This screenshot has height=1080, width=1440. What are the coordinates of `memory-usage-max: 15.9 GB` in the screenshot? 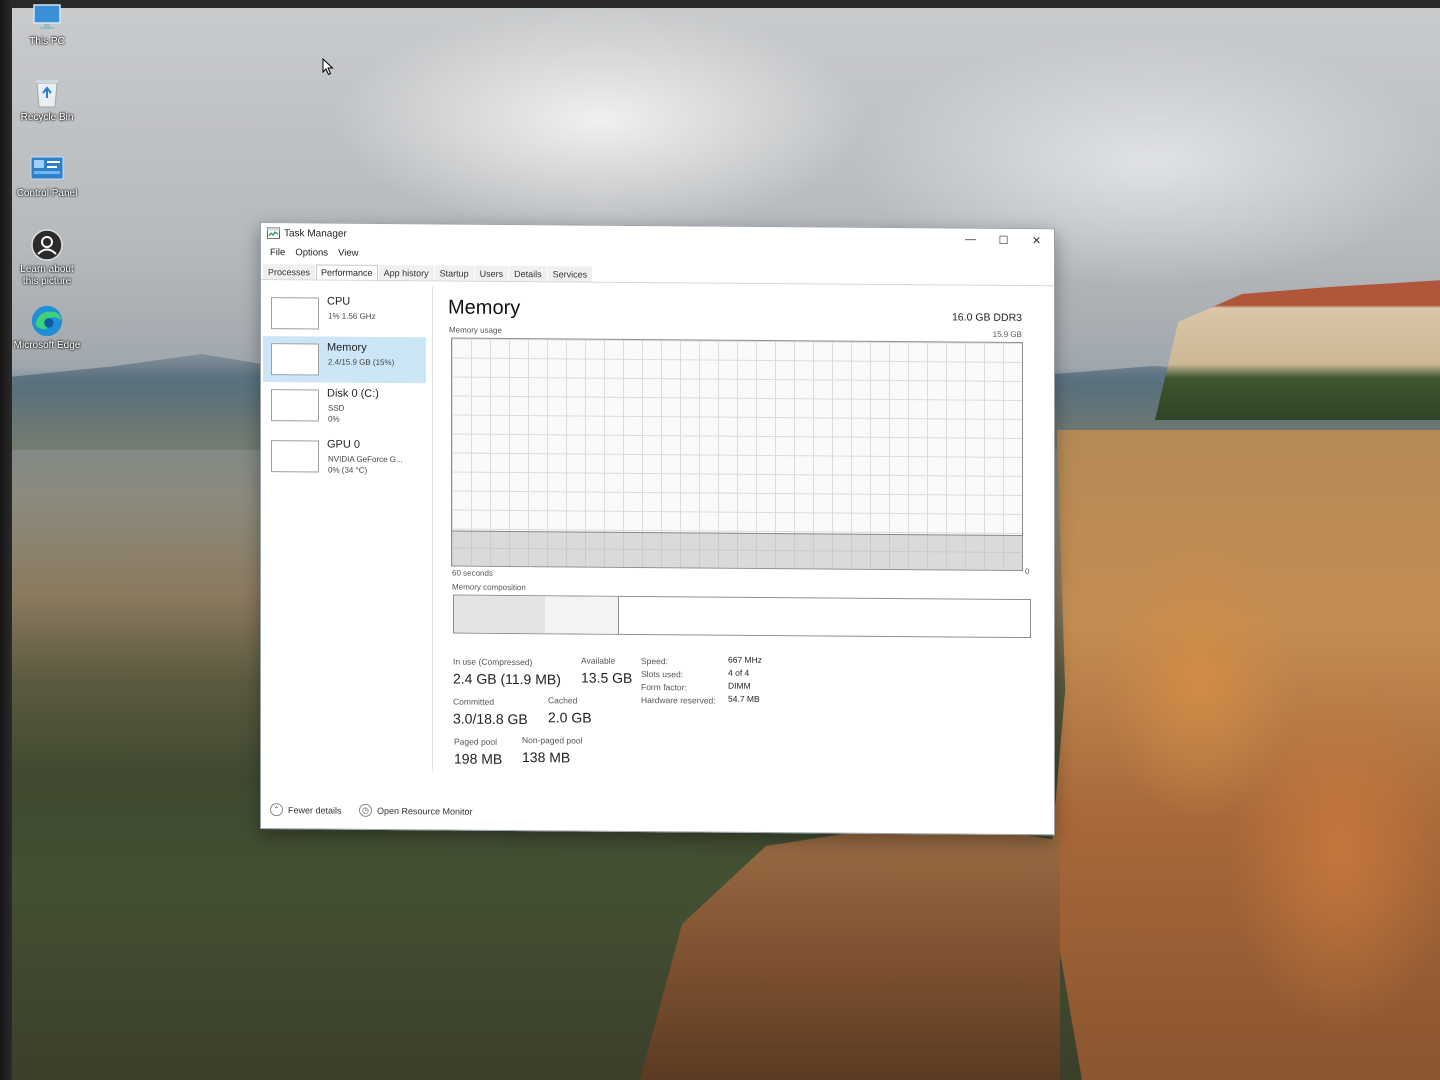 It's located at (1007, 334).